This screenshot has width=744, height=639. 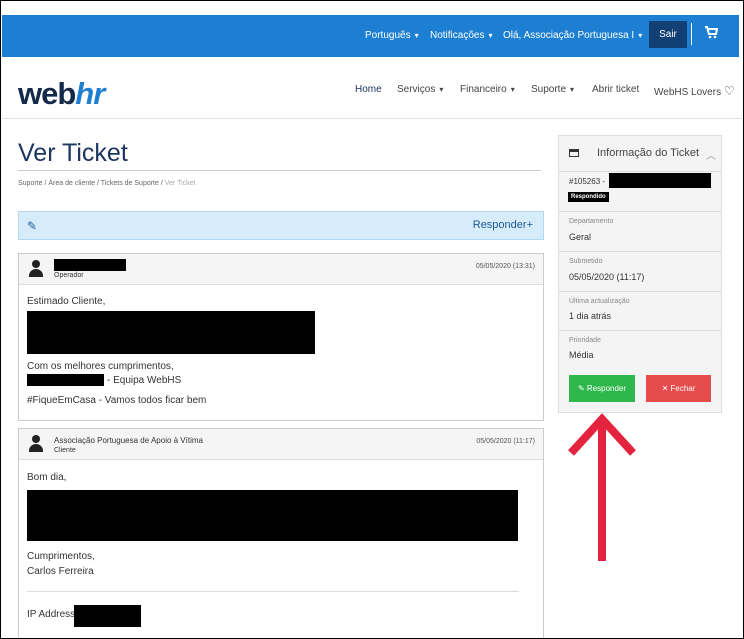 I want to click on submitted-section: Submetido 05/05/2020 (11:17), so click(x=640, y=272).